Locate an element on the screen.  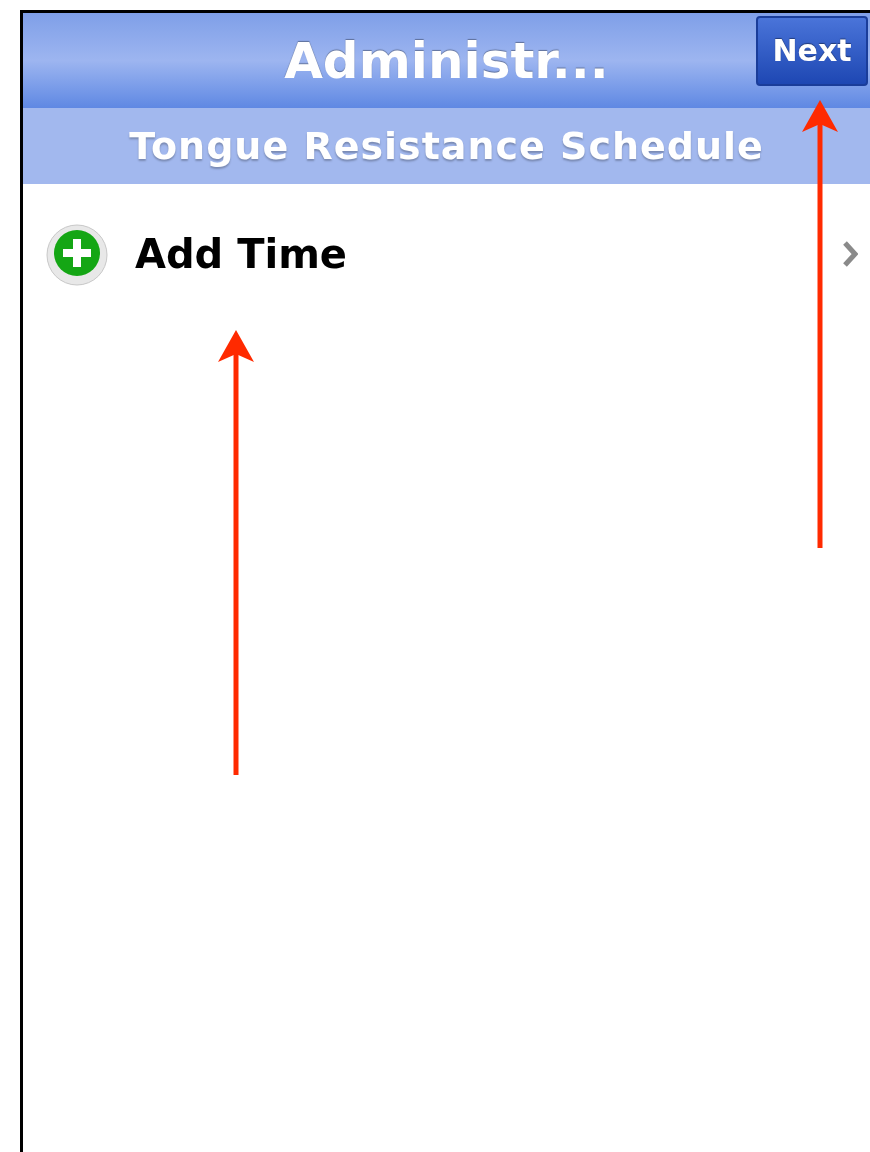
subtitle-text: Tongue Resistance Schedule is located at coordinates (446, 146).